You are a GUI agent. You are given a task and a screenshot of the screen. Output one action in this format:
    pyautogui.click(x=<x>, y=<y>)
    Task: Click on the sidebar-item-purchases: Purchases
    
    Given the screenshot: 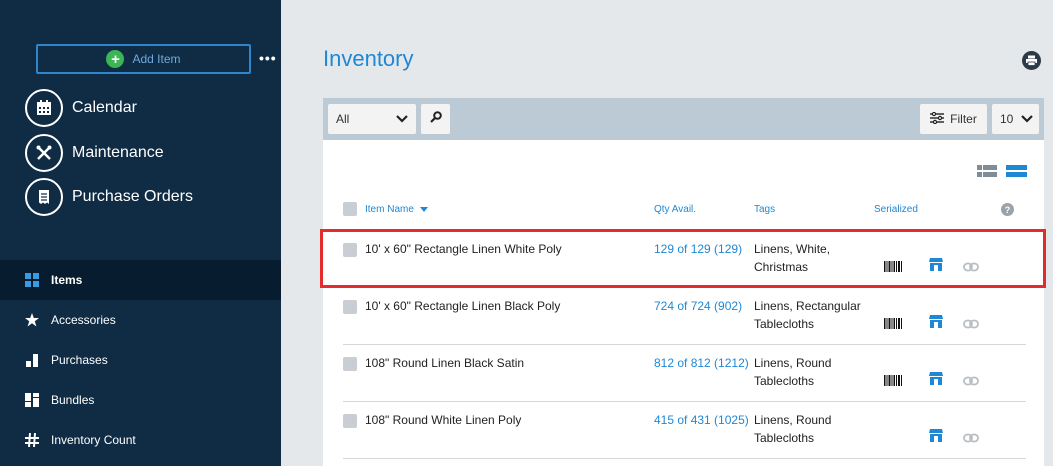 What is the action you would take?
    pyautogui.click(x=140, y=360)
    